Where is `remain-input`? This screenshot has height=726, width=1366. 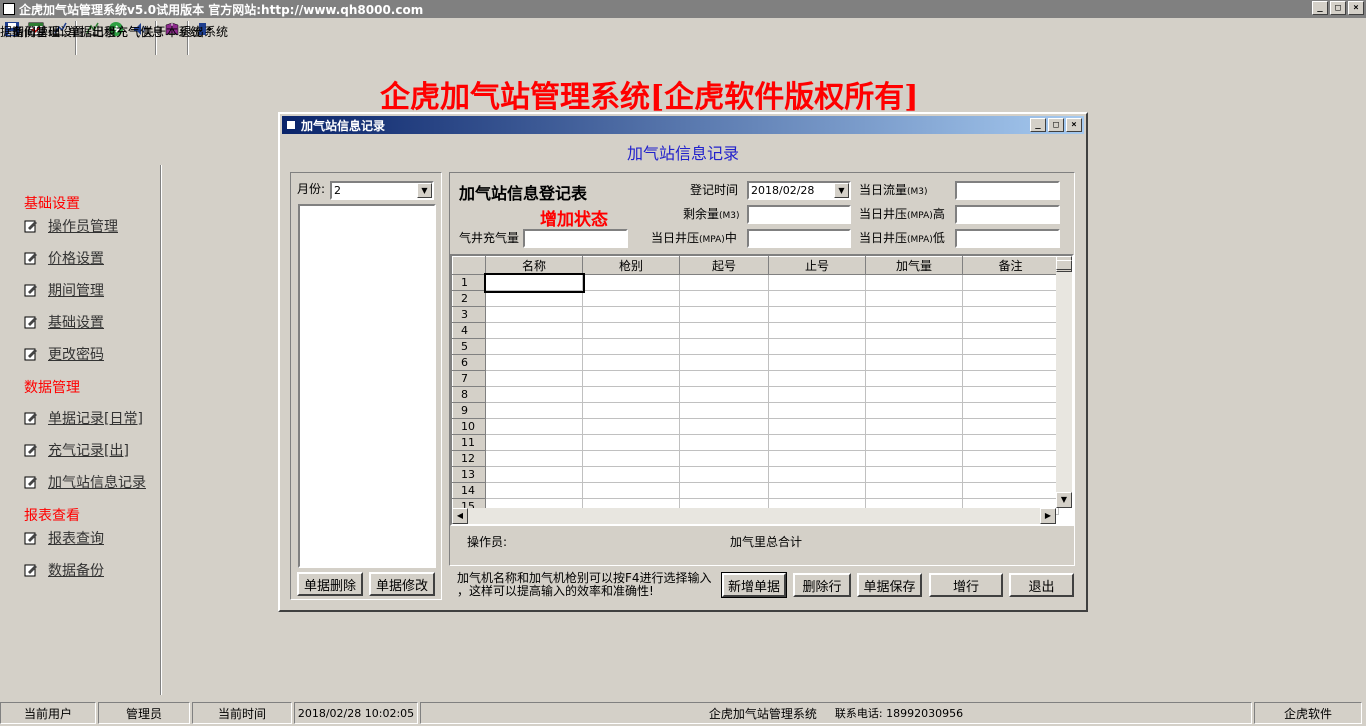
remain-input is located at coordinates (799, 214).